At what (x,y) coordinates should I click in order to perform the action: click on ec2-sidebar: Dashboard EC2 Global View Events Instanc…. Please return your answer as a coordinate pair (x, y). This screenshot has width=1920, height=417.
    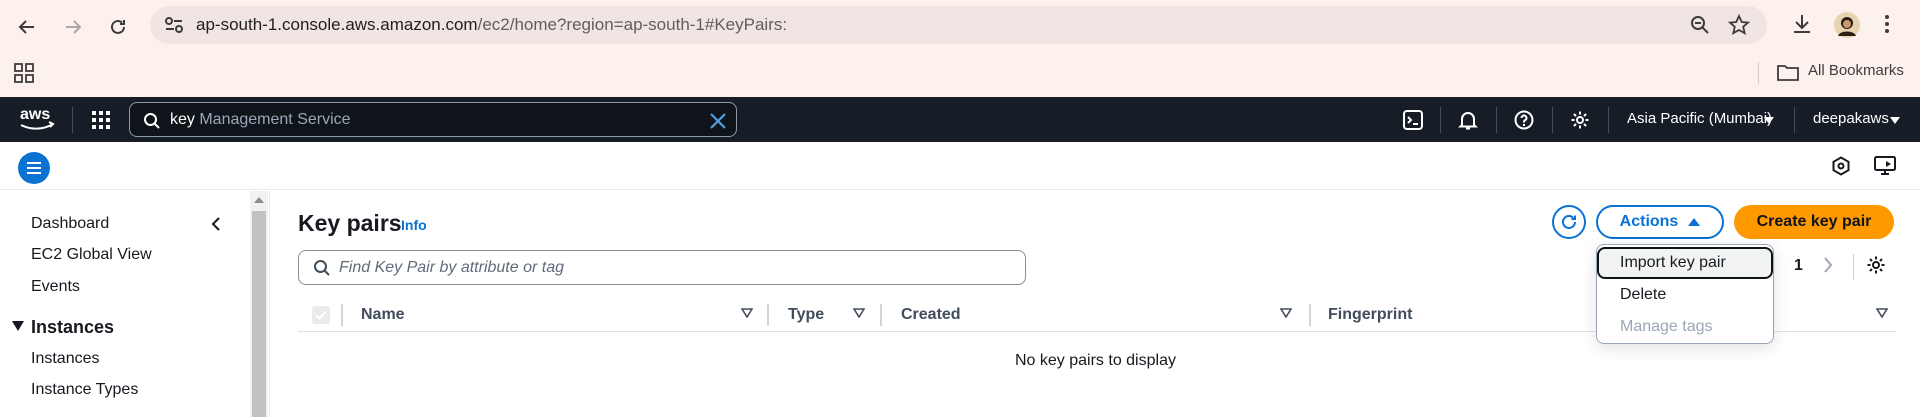
    Looking at the image, I should click on (134, 304).